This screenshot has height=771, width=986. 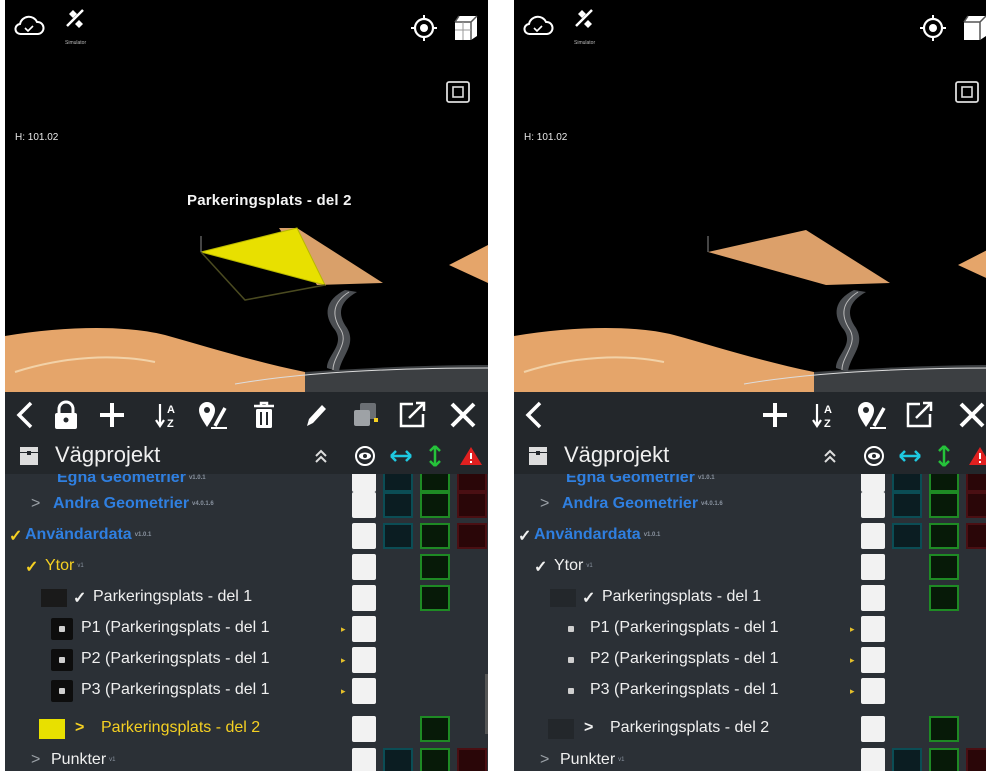 What do you see at coordinates (365, 415) in the screenshot?
I see `layers-icon` at bounding box center [365, 415].